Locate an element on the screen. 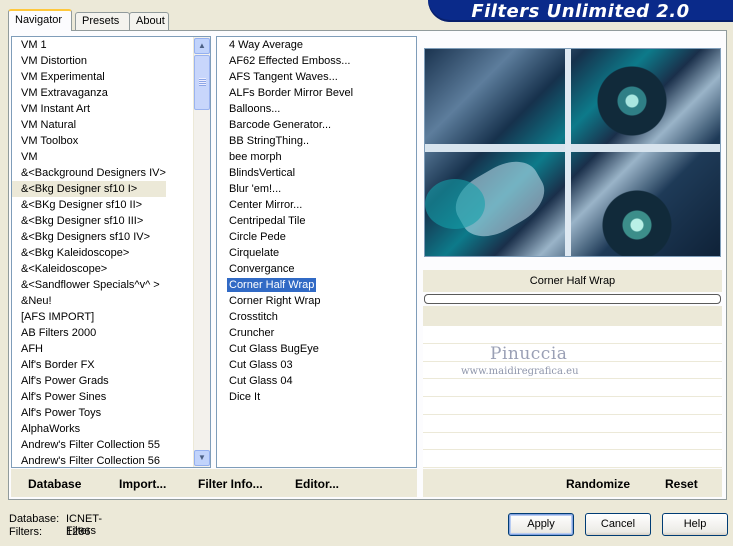 The height and width of the screenshot is (546, 733). category-item: &<Bkg Designer sf10 I> is located at coordinates (89, 189).